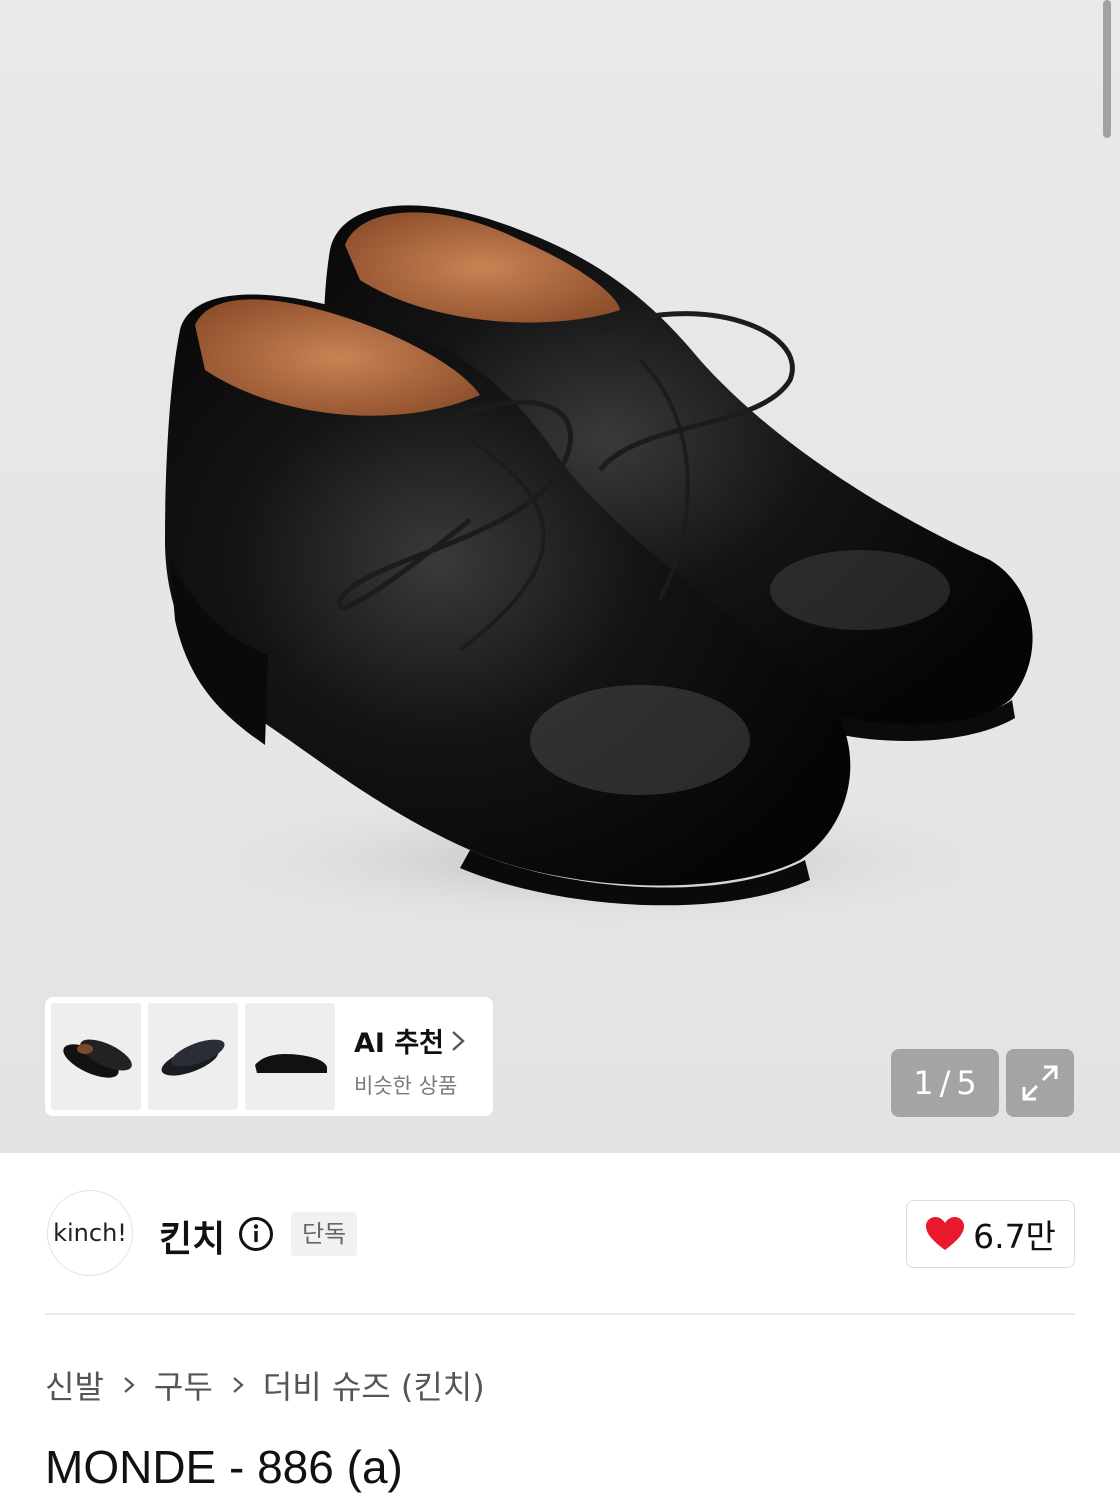 The image size is (1120, 1500). I want to click on section-divider, so click(560, 1314).